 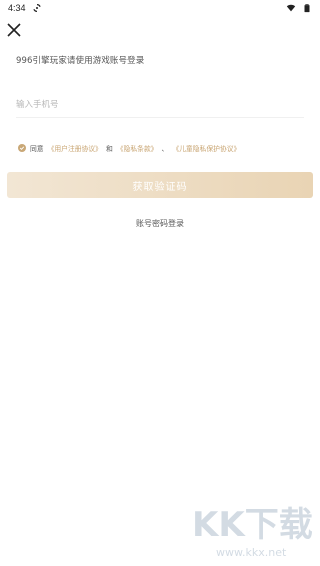 I want to click on check-icon, so click(x=22, y=148).